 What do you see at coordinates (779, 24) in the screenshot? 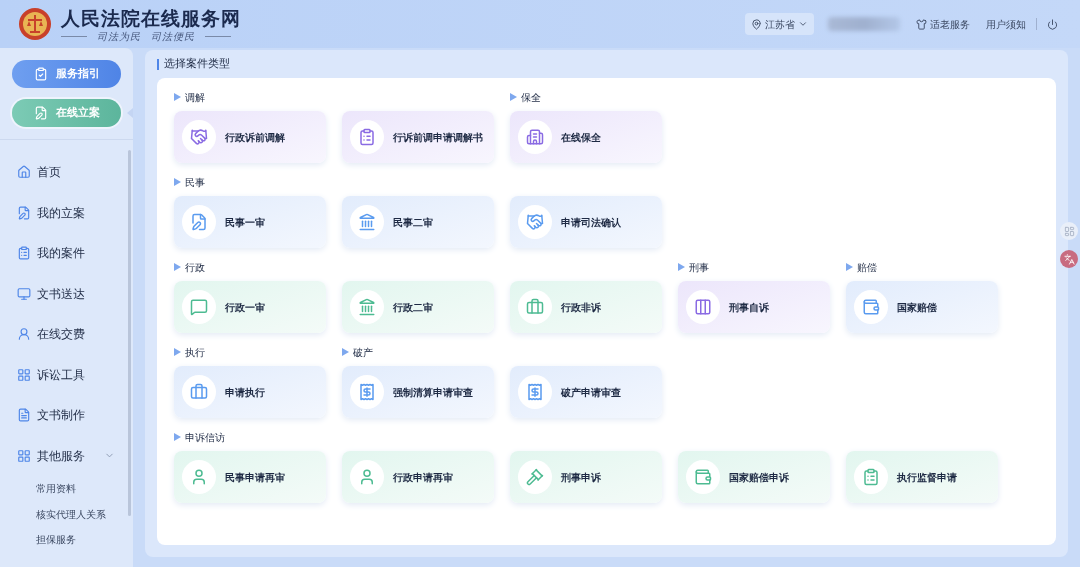
I see `location-dropdown: 江苏省` at bounding box center [779, 24].